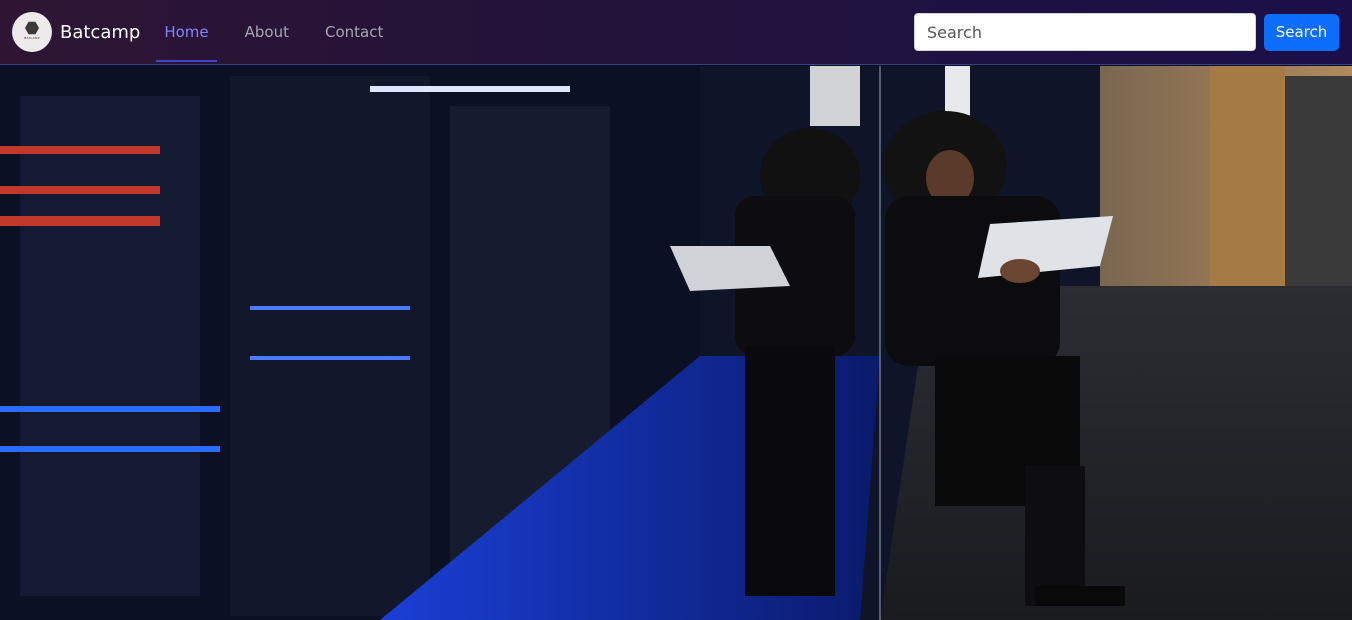  I want to click on brand-name: Batcamp, so click(100, 32).